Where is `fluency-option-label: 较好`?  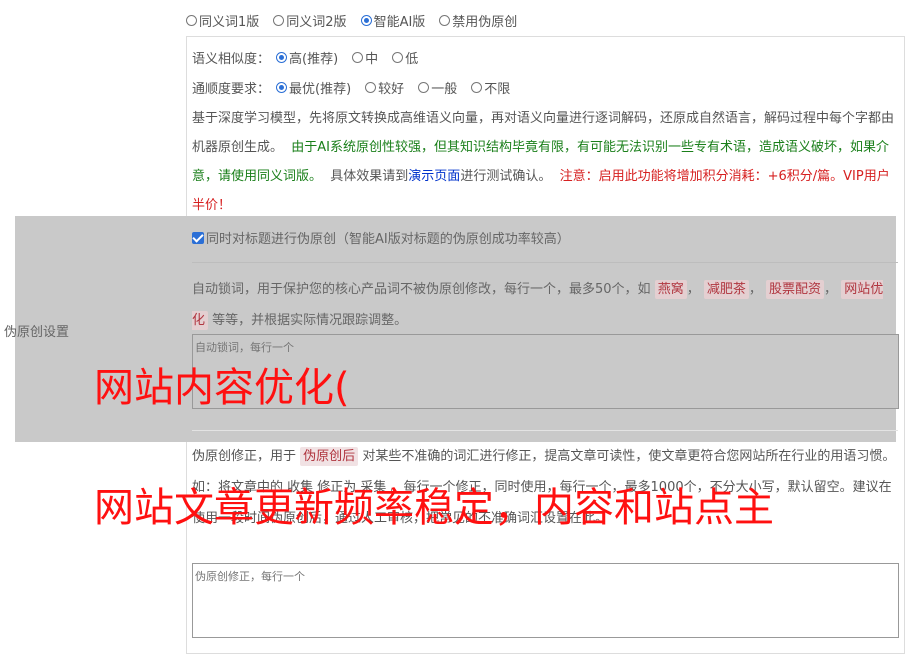 fluency-option-label: 较好 is located at coordinates (391, 89).